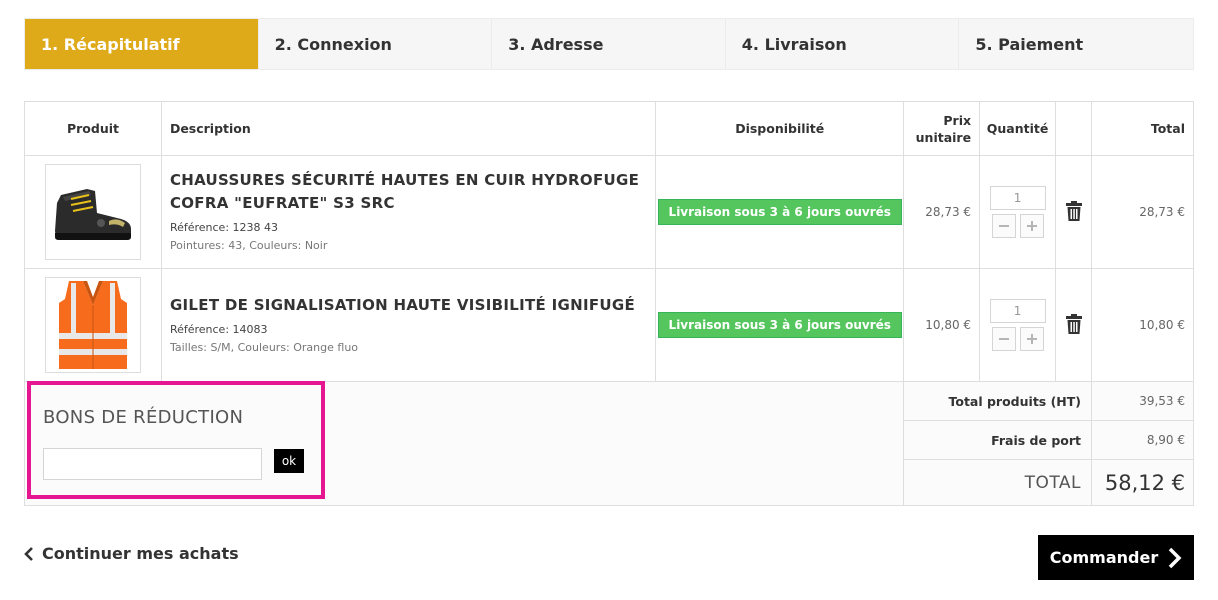 The width and height of the screenshot is (1218, 600). Describe the element at coordinates (1142, 482) in the screenshot. I see `grand-total-value: 58,12 €` at that location.